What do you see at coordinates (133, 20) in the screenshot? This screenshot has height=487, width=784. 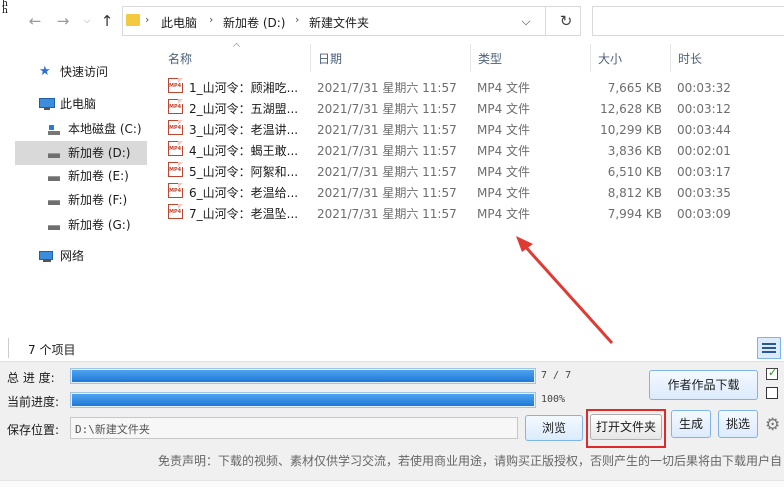 I see `folder-icon` at bounding box center [133, 20].